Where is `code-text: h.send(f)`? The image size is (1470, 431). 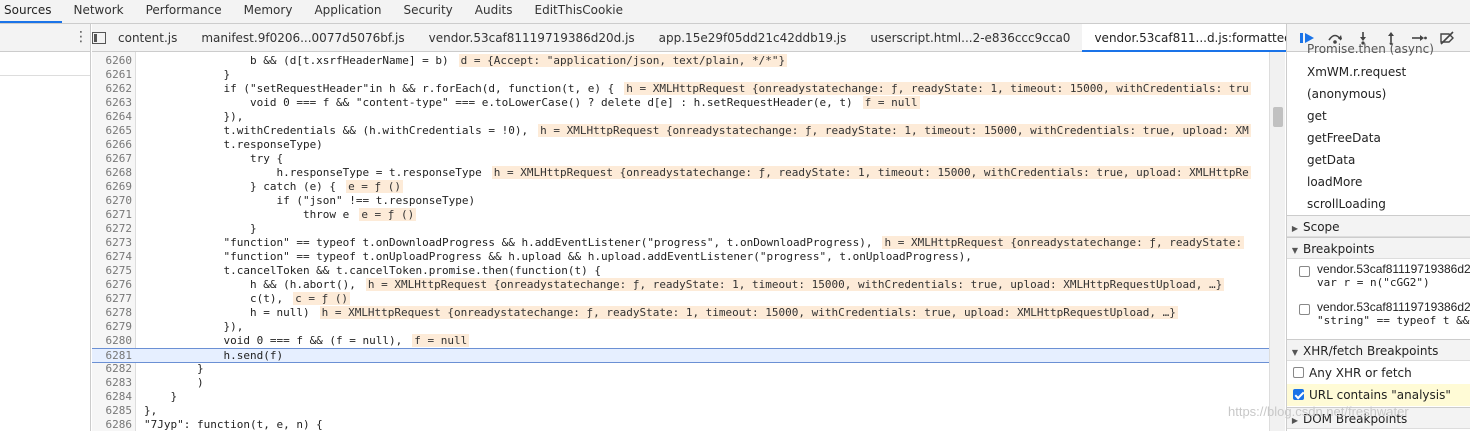
code-text: h.send(f) is located at coordinates (213, 356).